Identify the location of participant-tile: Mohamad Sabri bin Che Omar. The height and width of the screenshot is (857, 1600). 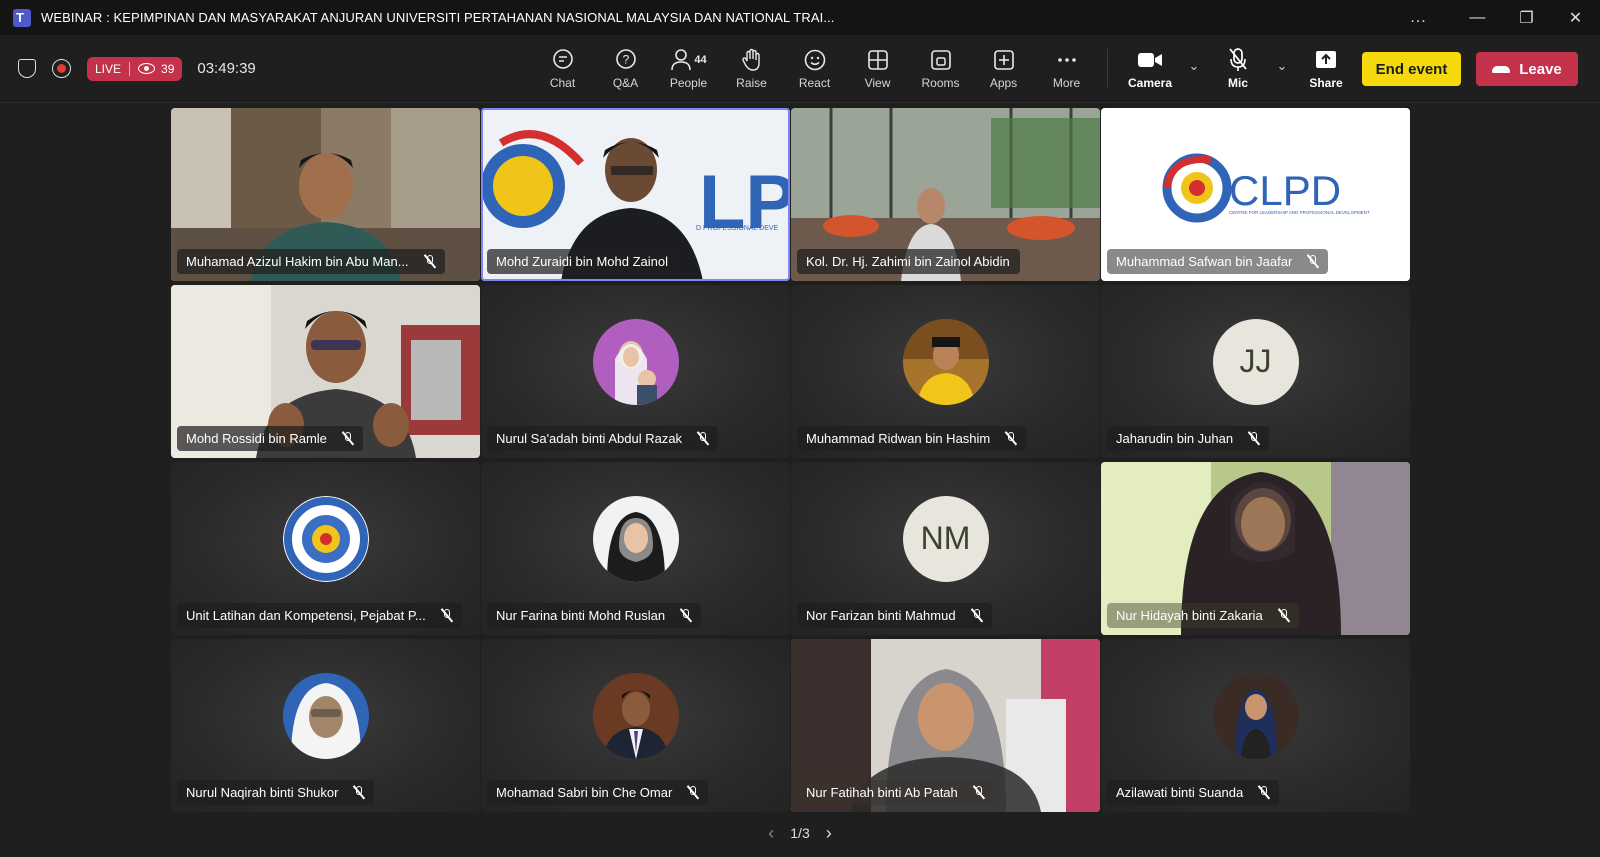
(635, 725).